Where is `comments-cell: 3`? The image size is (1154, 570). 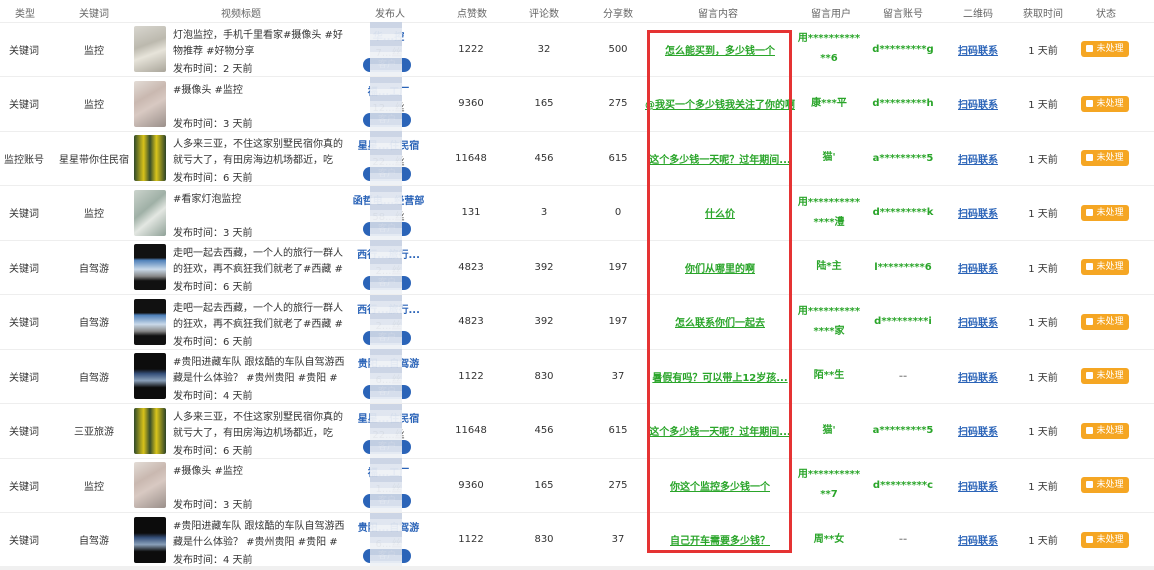
comments-cell: 3 is located at coordinates (544, 213).